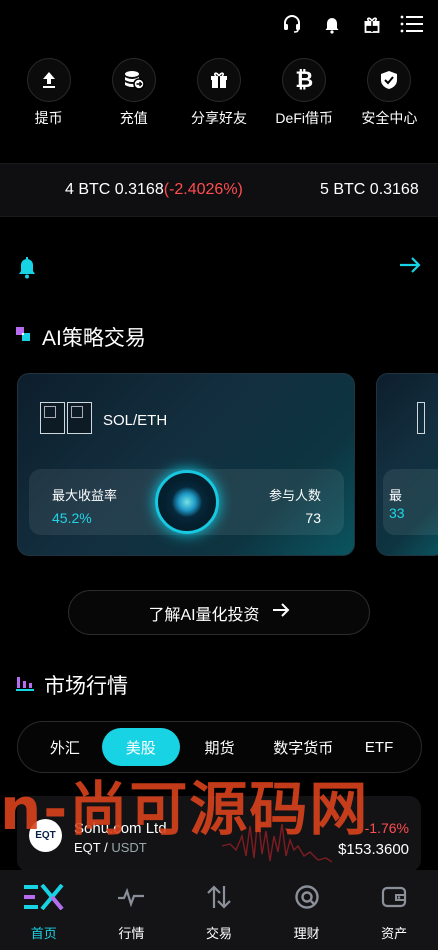  What do you see at coordinates (389, 80) in the screenshot?
I see `shield-icon` at bounding box center [389, 80].